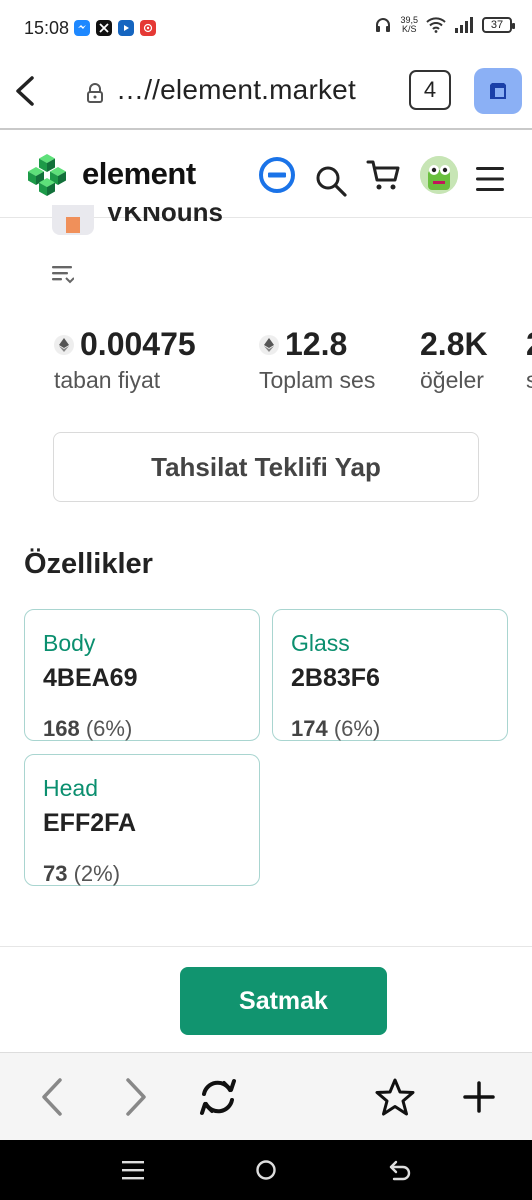 The height and width of the screenshot is (1200, 532). Describe the element at coordinates (266, 1096) in the screenshot. I see `browser-bottom-nav` at that location.